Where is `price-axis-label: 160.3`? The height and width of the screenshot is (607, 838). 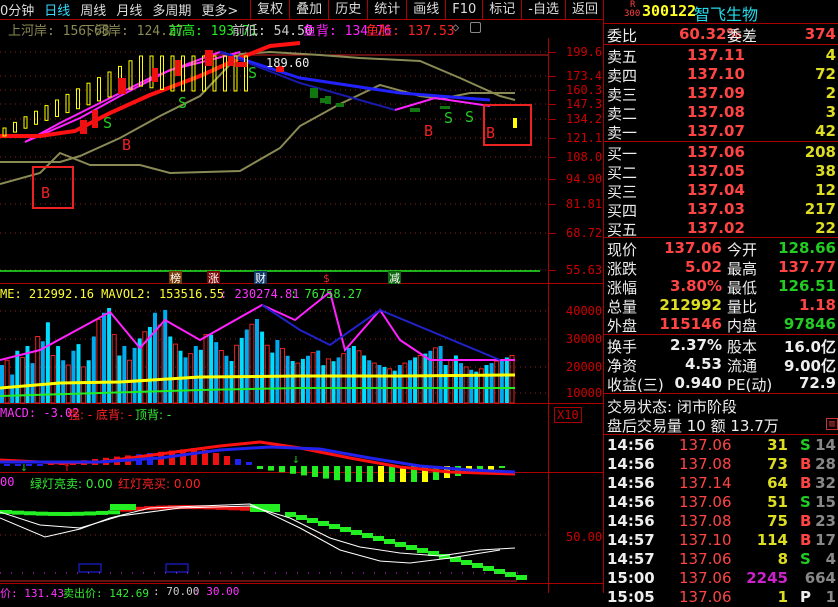
price-axis-label: 160.3 is located at coordinates (584, 90).